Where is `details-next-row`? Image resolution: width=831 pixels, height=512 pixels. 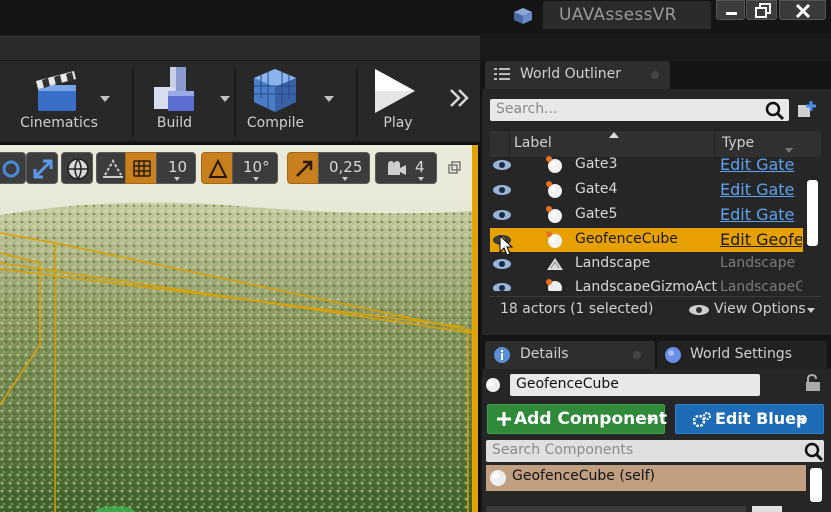
details-next-row is located at coordinates (616, 509).